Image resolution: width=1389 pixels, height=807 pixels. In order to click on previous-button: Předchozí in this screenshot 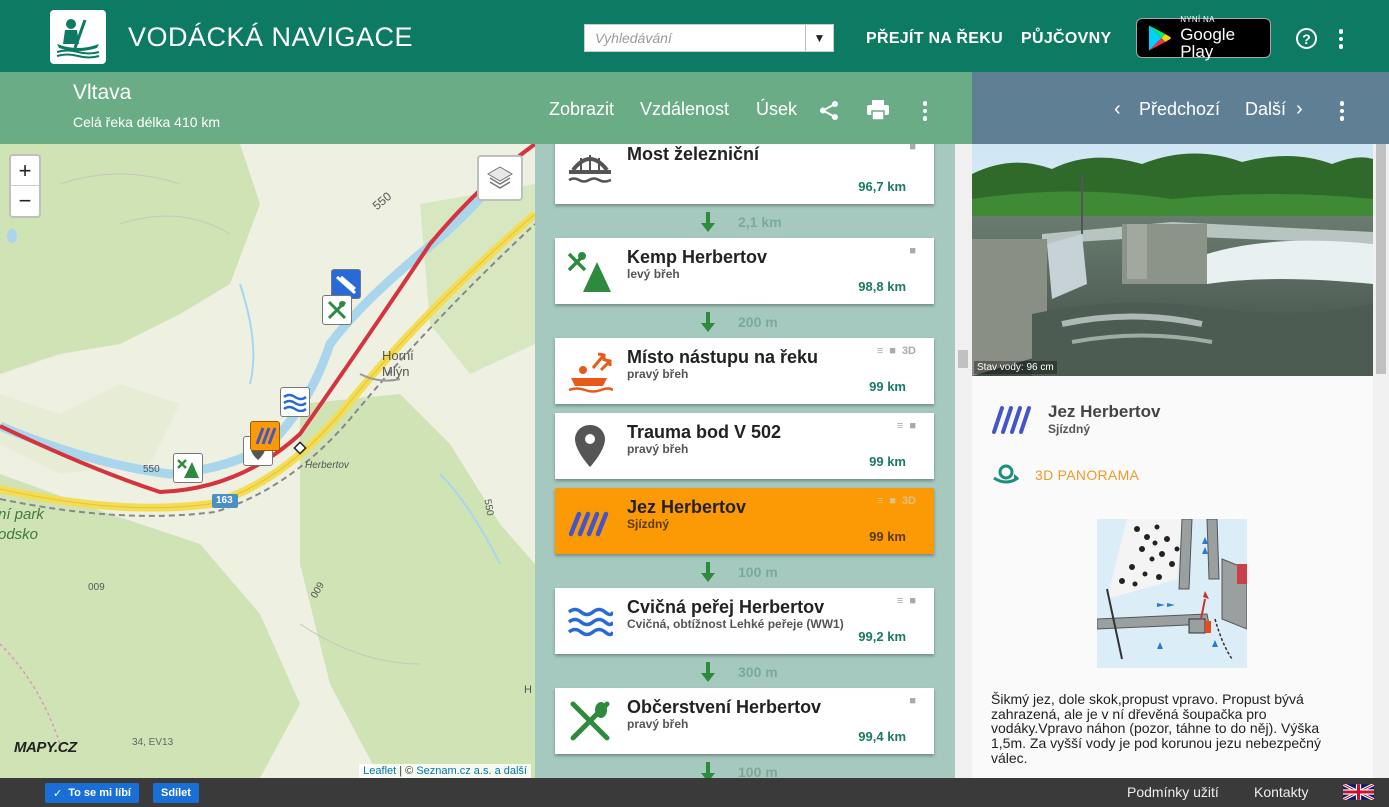, I will do `click(1179, 109)`.